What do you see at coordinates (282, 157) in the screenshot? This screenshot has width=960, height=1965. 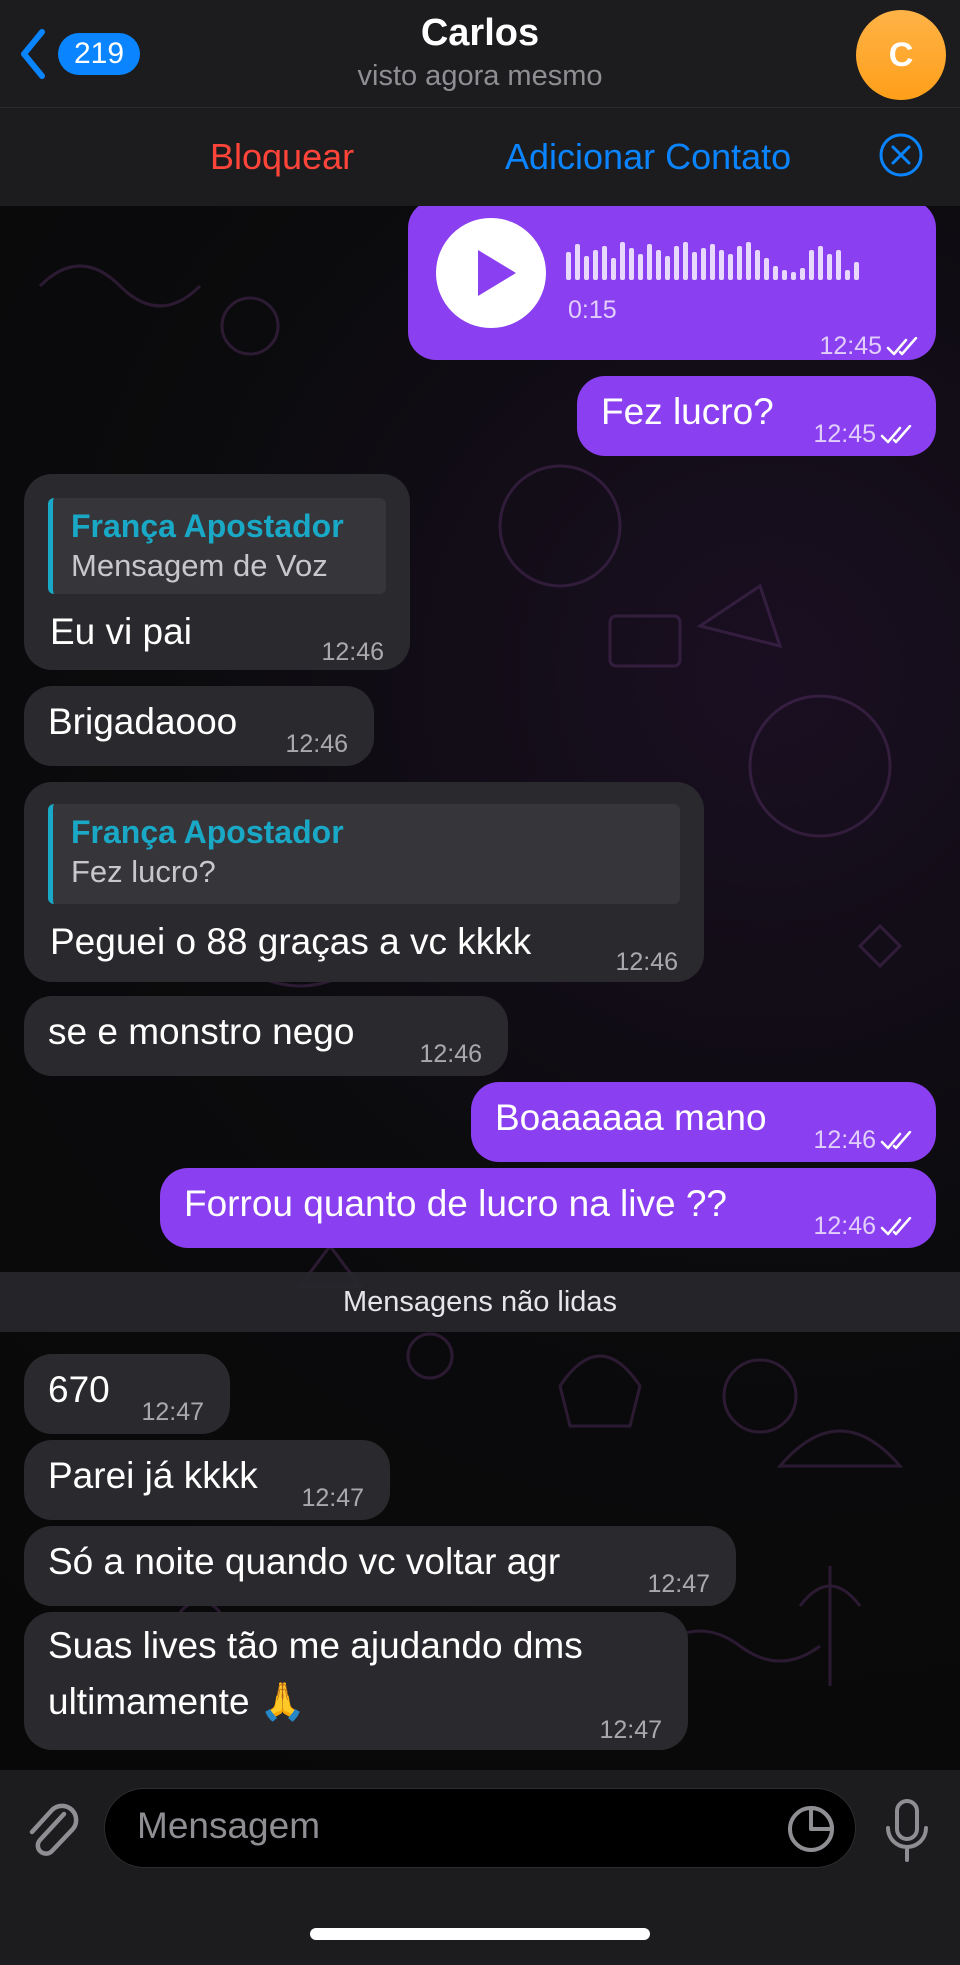 I see `block-button: Bloquear` at bounding box center [282, 157].